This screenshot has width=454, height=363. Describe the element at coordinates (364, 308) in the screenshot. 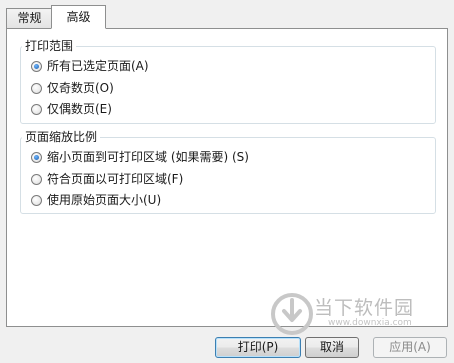

I see `watermark-name: 当下软件园` at that location.